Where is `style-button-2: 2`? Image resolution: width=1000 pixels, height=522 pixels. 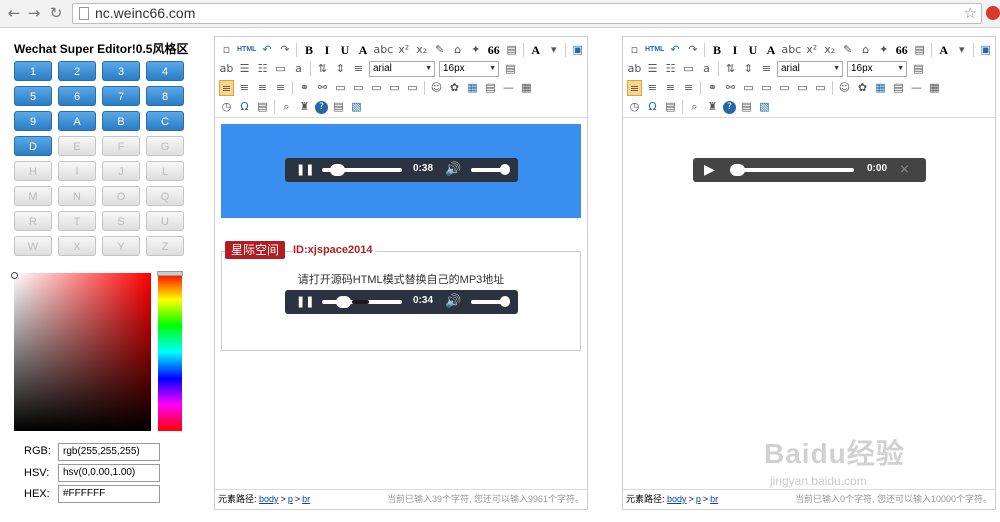 style-button-2: 2 is located at coordinates (77, 71).